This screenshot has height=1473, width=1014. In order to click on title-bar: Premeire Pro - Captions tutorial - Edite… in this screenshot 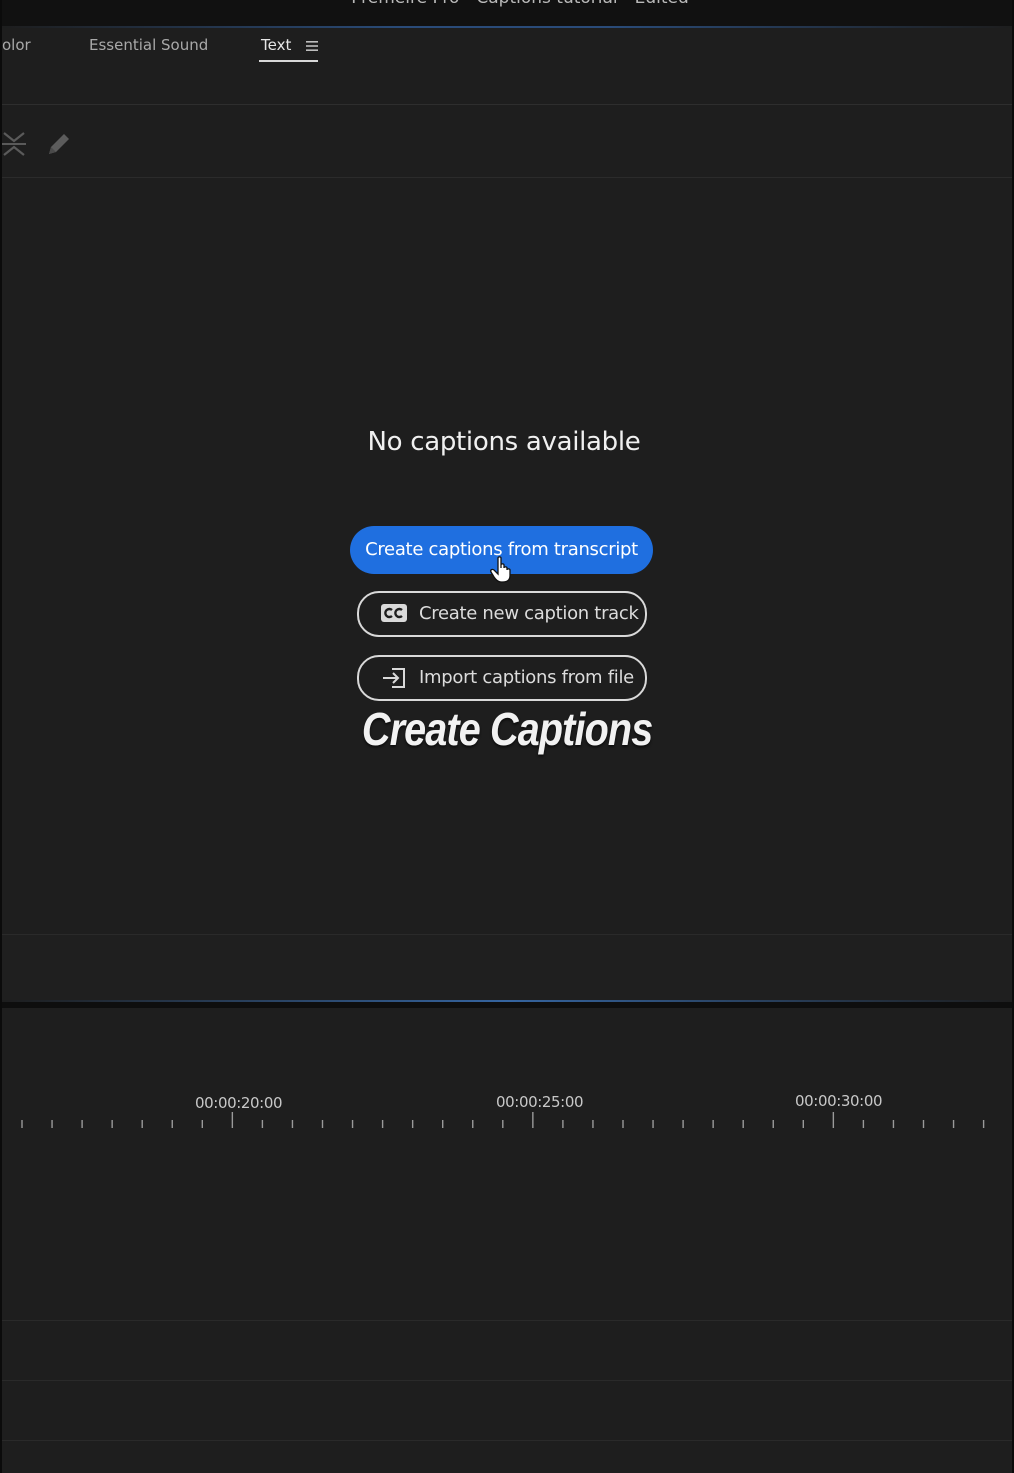, I will do `click(507, 13)`.